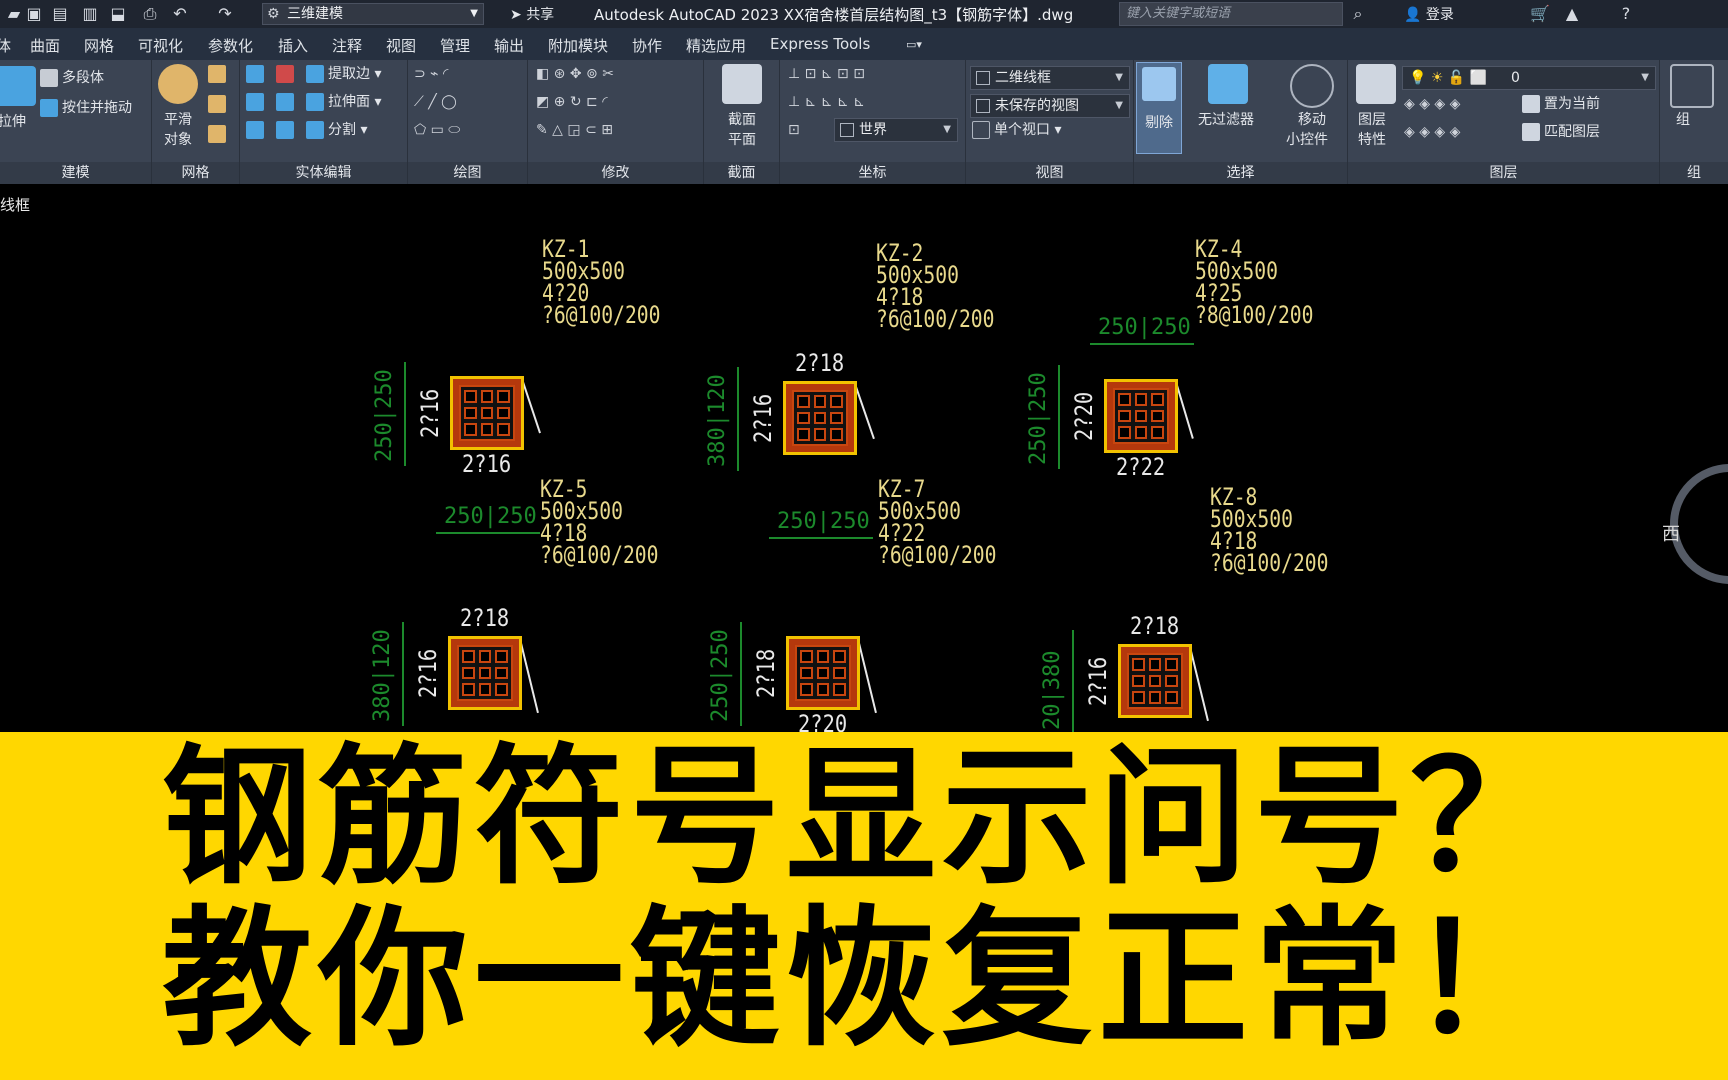 The height and width of the screenshot is (1080, 1728). I want to click on open-icon: ▰, so click(14, 14).